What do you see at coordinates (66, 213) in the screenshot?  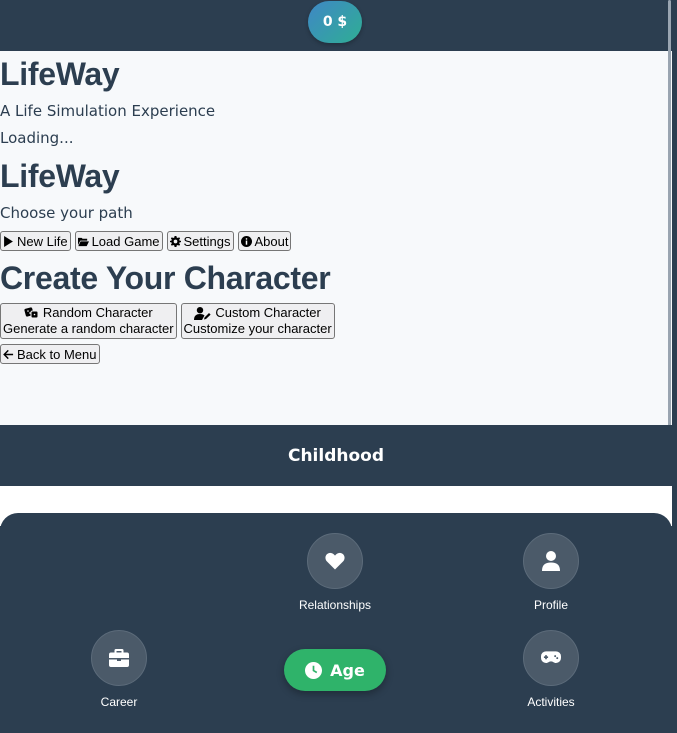 I see `menu-subtitle: Choose your path` at bounding box center [66, 213].